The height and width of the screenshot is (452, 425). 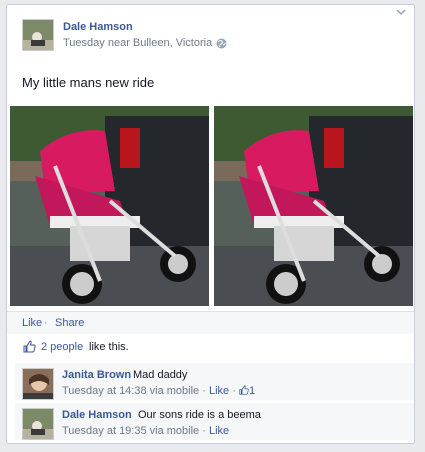 What do you see at coordinates (221, 43) in the screenshot?
I see `globe-icon` at bounding box center [221, 43].